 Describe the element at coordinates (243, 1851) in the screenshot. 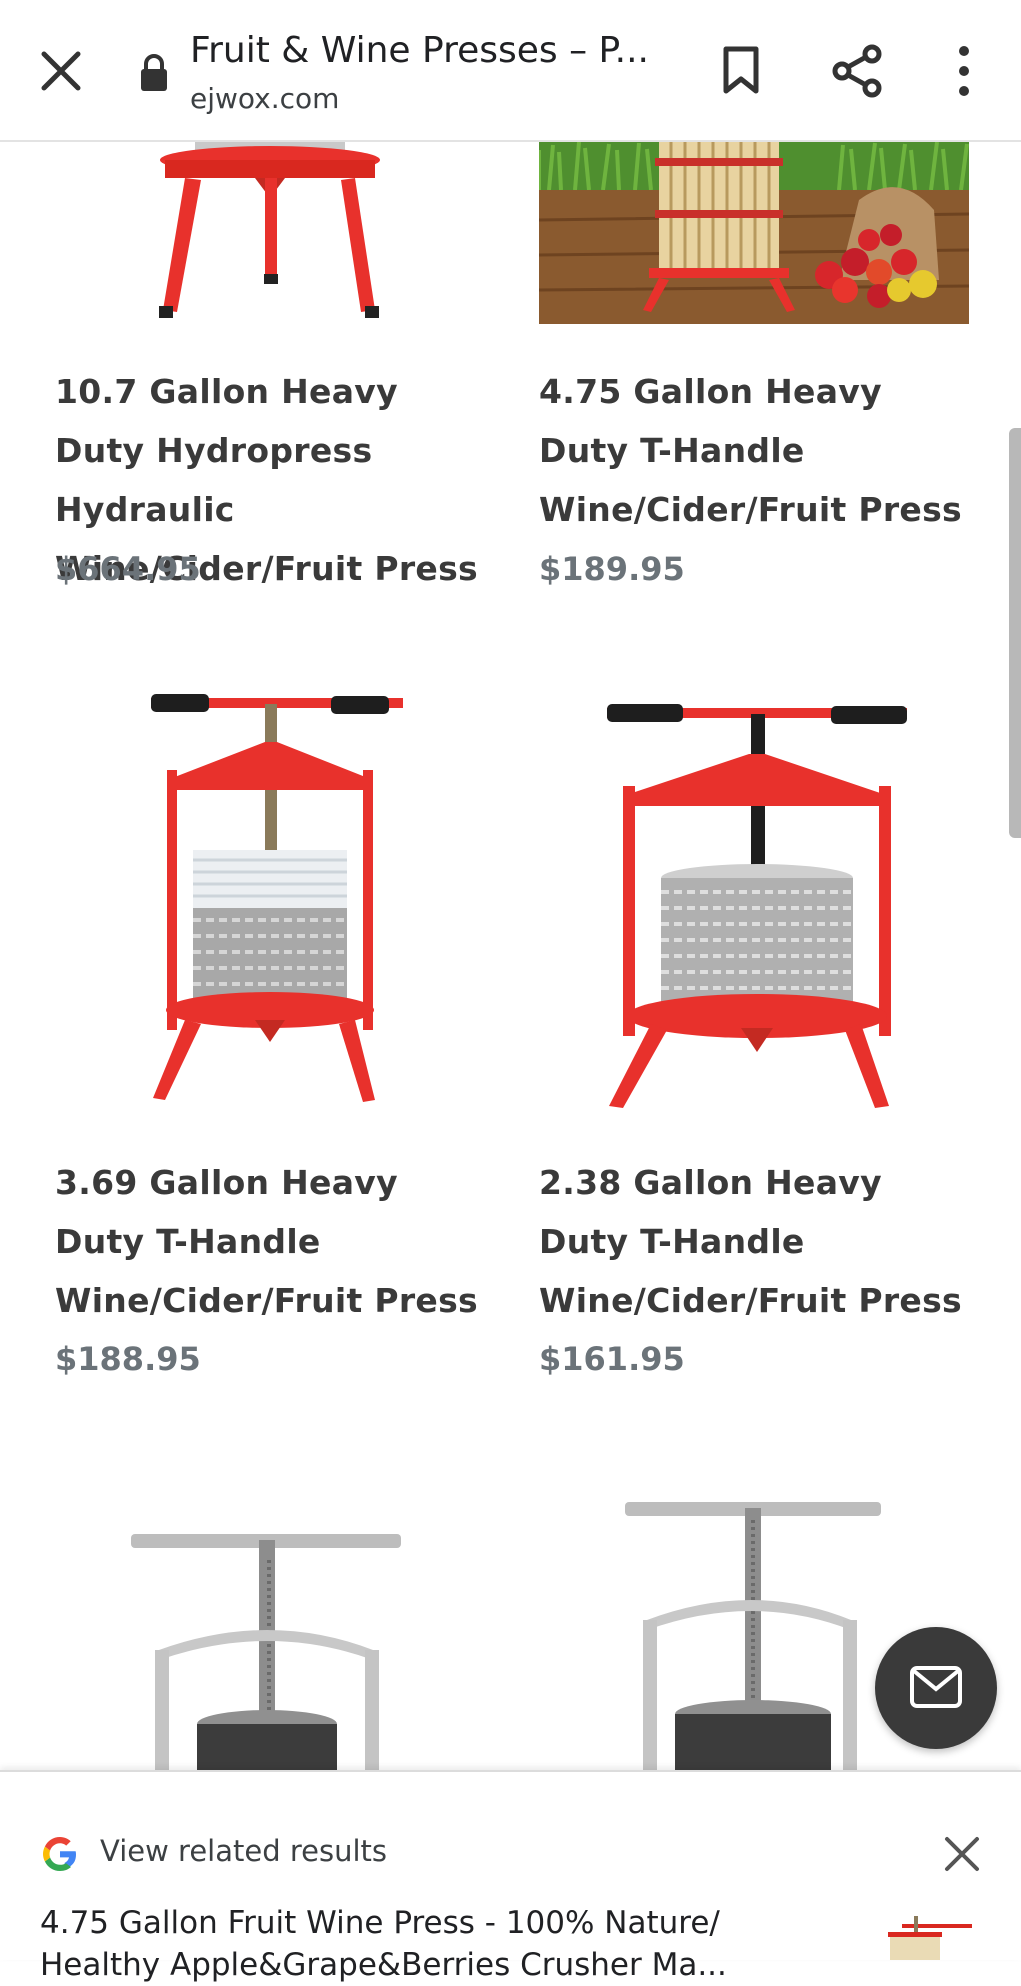

I see `view-related-results-label: View related results` at that location.